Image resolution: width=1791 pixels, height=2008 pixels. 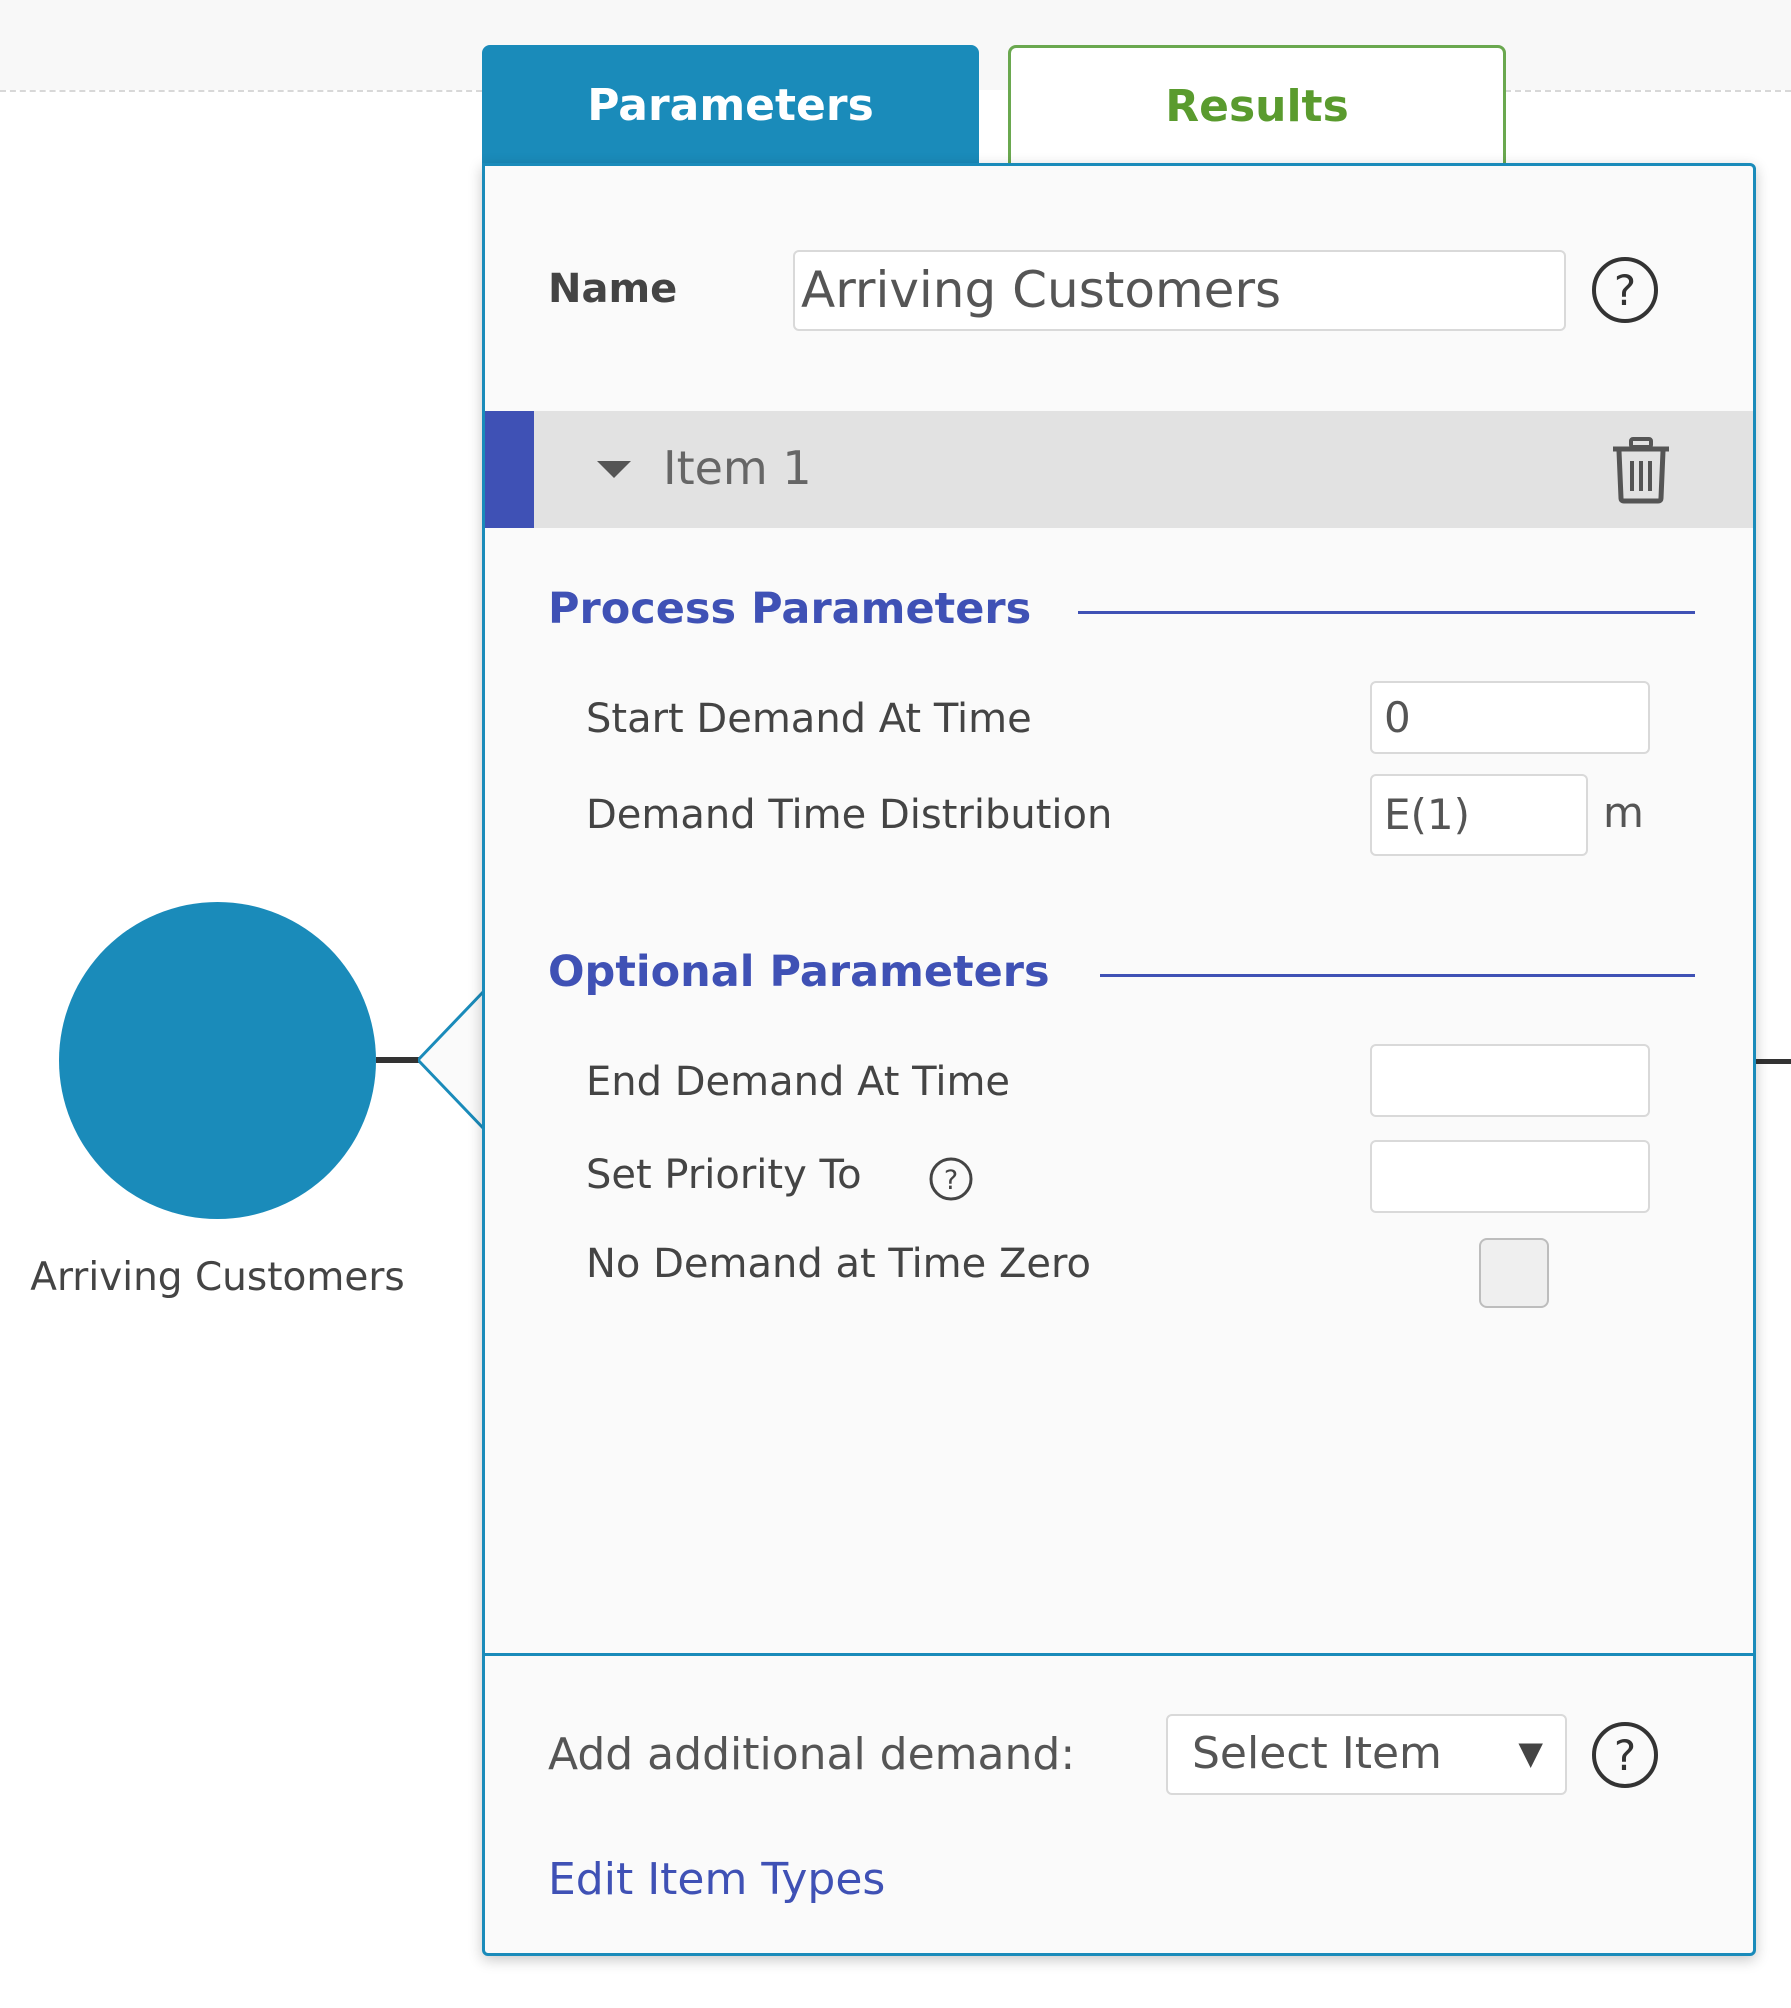 What do you see at coordinates (737, 468) in the screenshot?
I see `item-title: Item 1` at bounding box center [737, 468].